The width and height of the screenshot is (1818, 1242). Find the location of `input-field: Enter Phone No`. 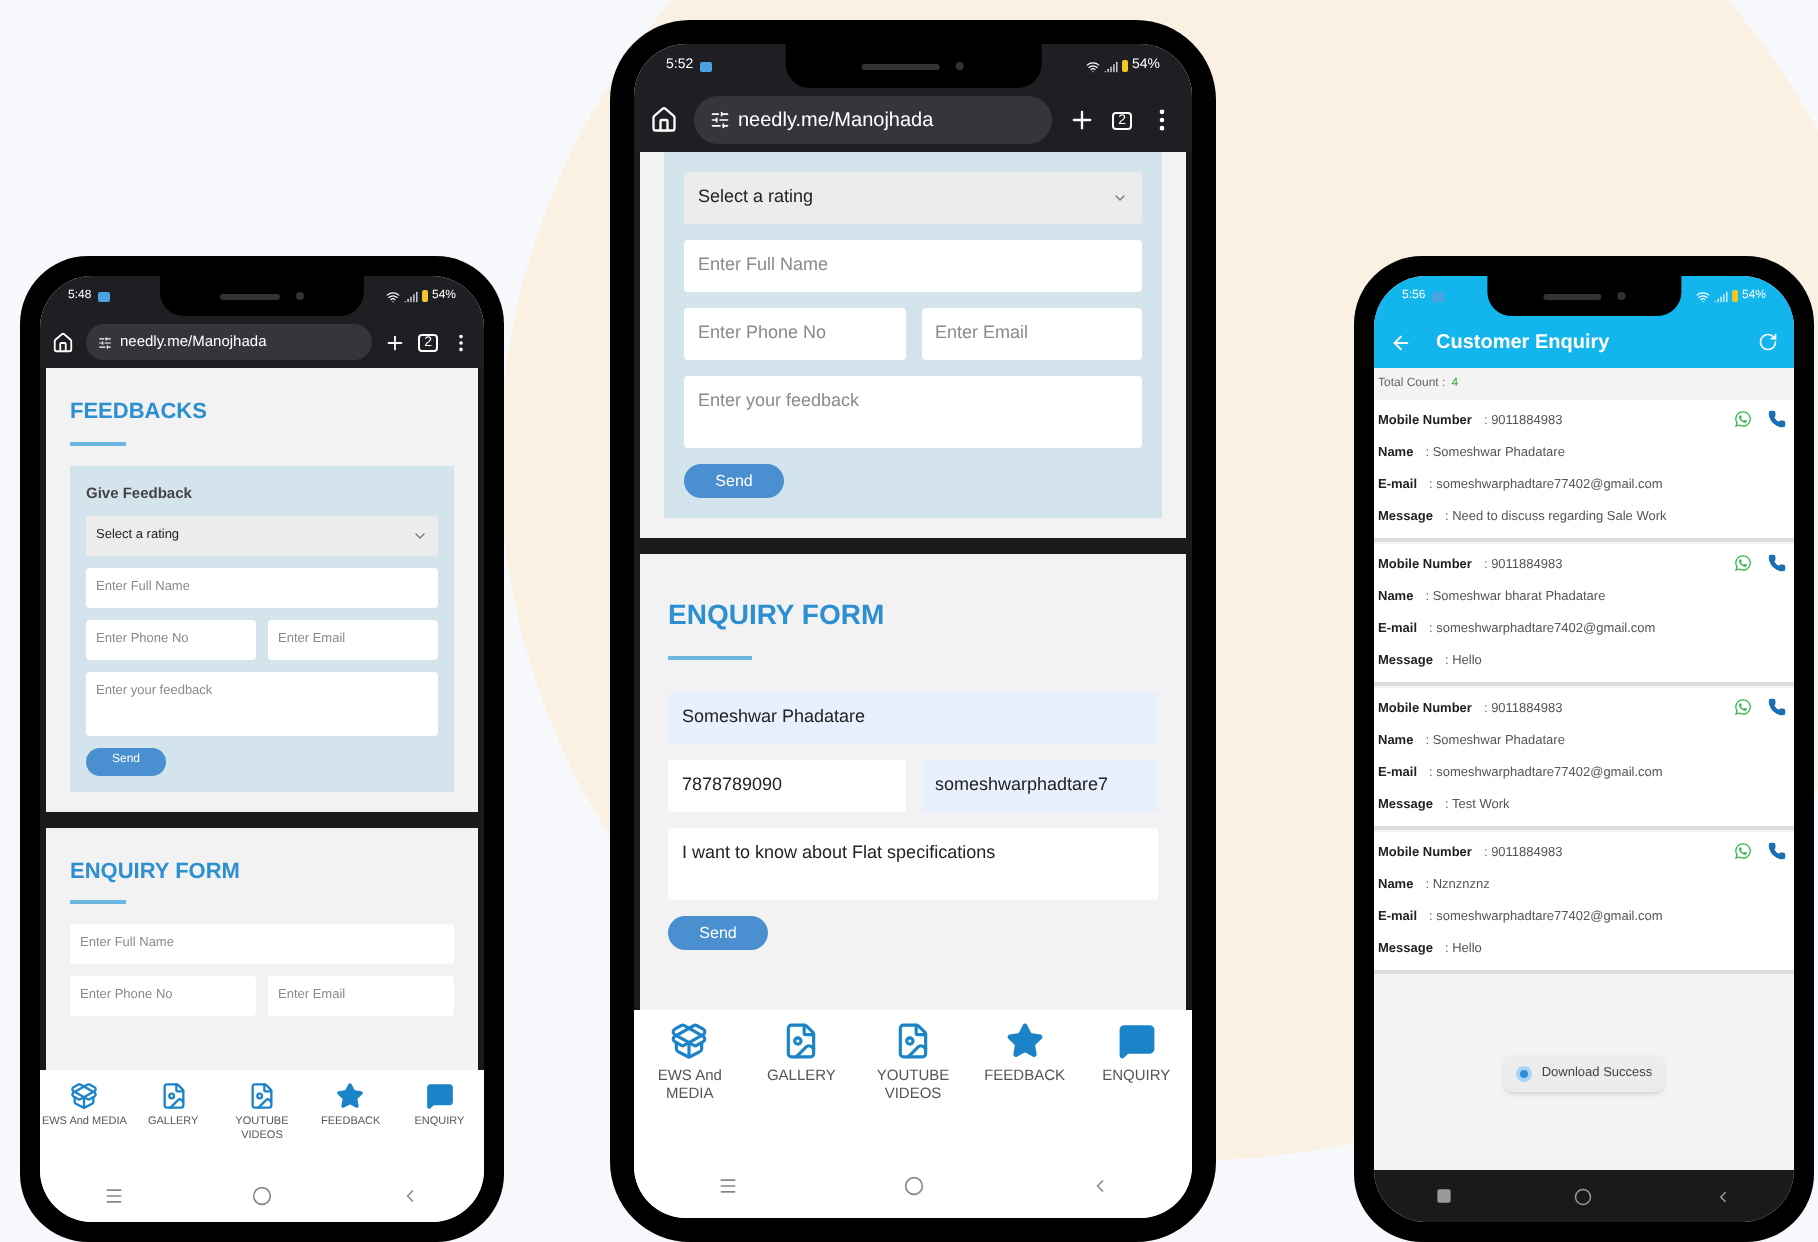

input-field: Enter Phone No is located at coordinates (794, 334).